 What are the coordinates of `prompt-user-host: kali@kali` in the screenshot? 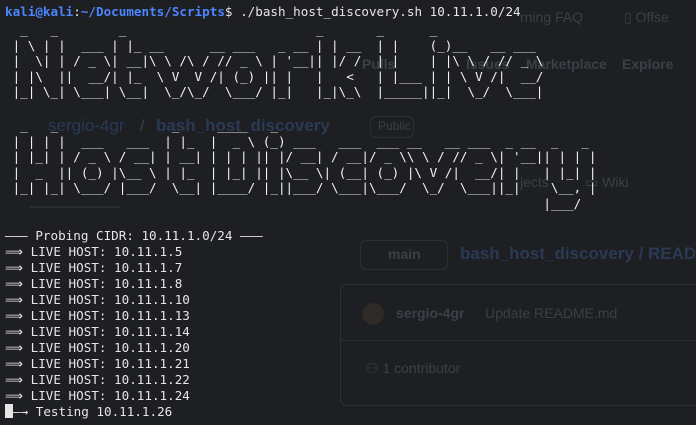 It's located at (39, 11).